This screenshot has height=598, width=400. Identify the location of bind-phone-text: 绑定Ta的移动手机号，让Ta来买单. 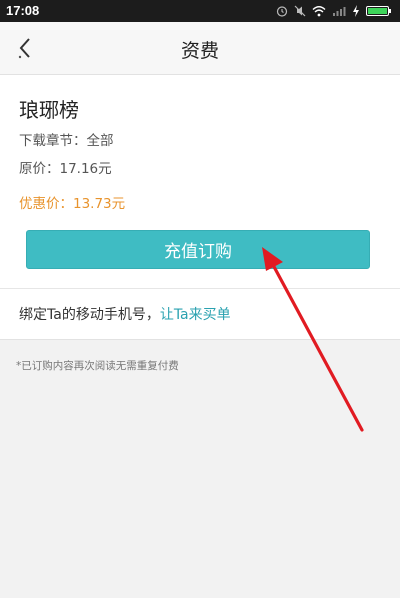
(125, 314).